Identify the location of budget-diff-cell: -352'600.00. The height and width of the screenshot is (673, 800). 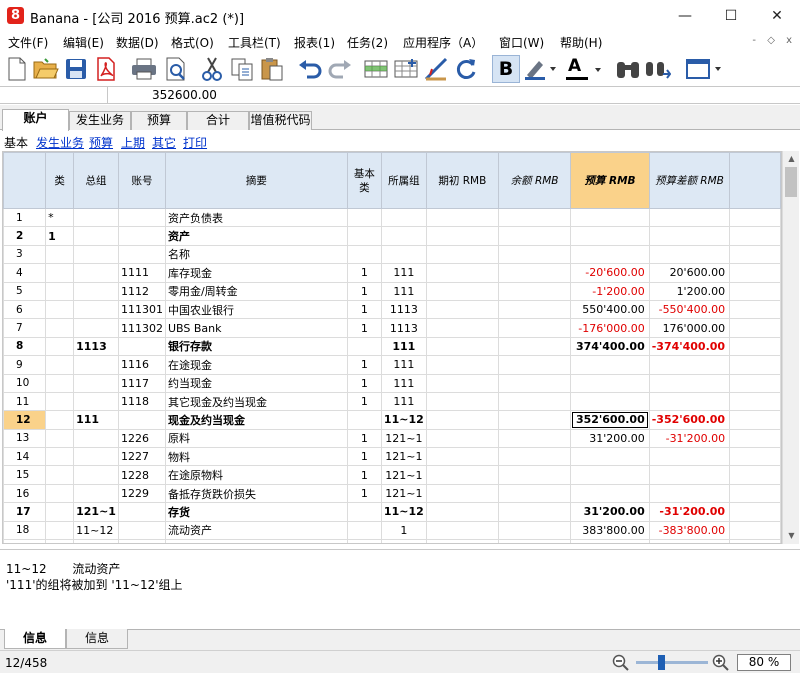
(689, 420).